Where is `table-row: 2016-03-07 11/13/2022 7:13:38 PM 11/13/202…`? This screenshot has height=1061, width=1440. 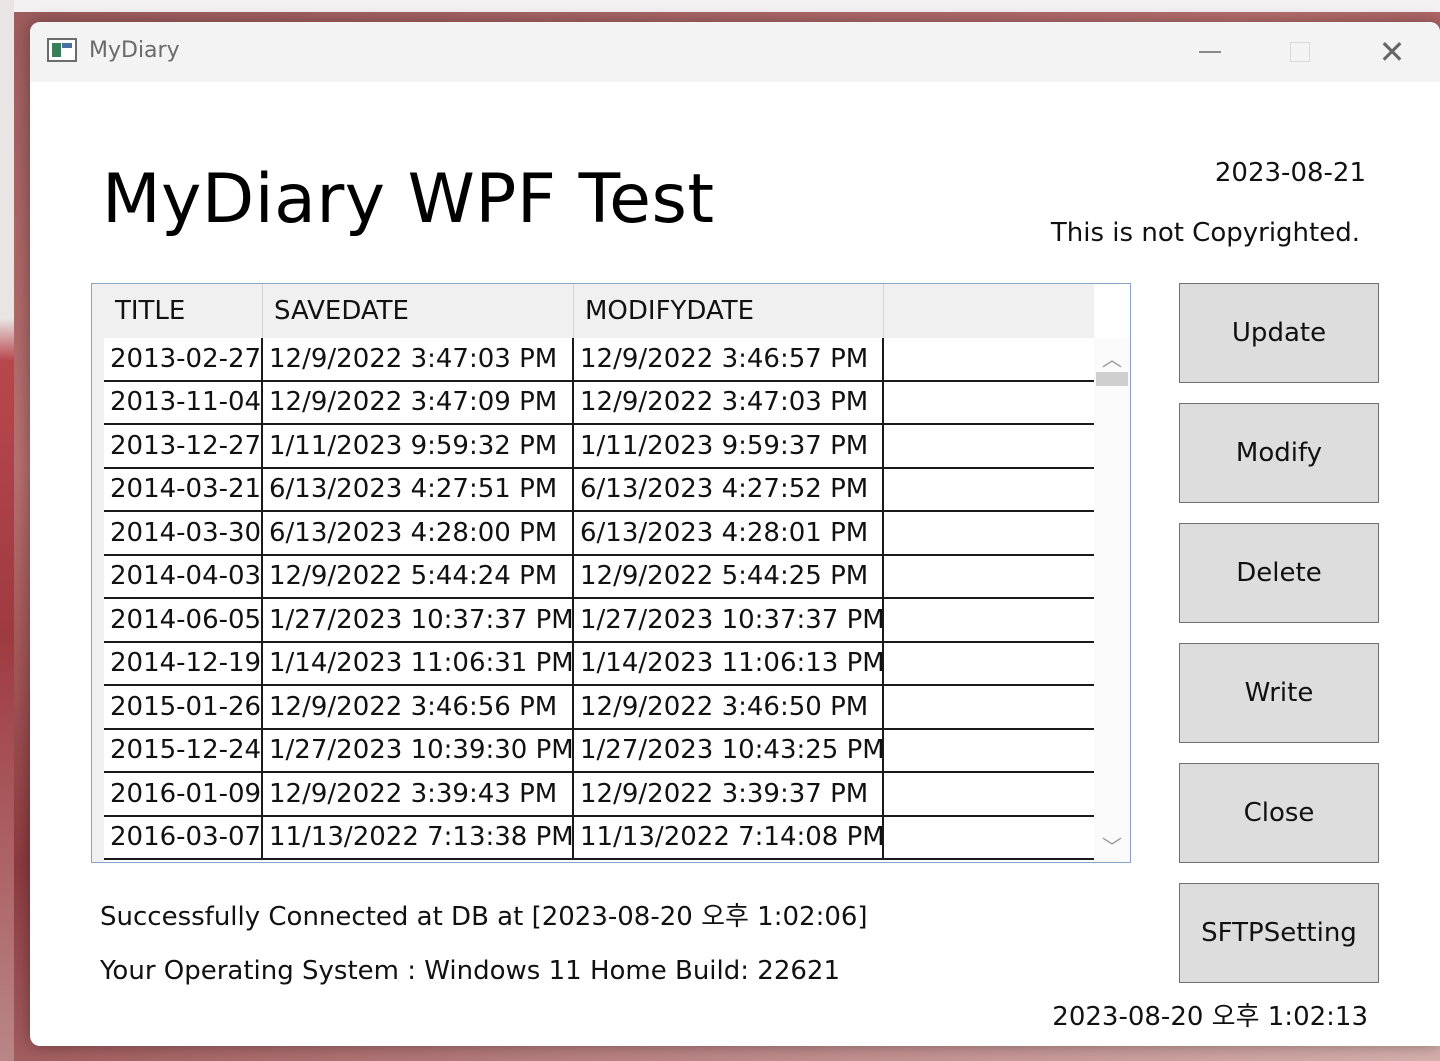 table-row: 2016-03-07 11/13/2022 7:13:38 PM 11/13/202… is located at coordinates (599, 838).